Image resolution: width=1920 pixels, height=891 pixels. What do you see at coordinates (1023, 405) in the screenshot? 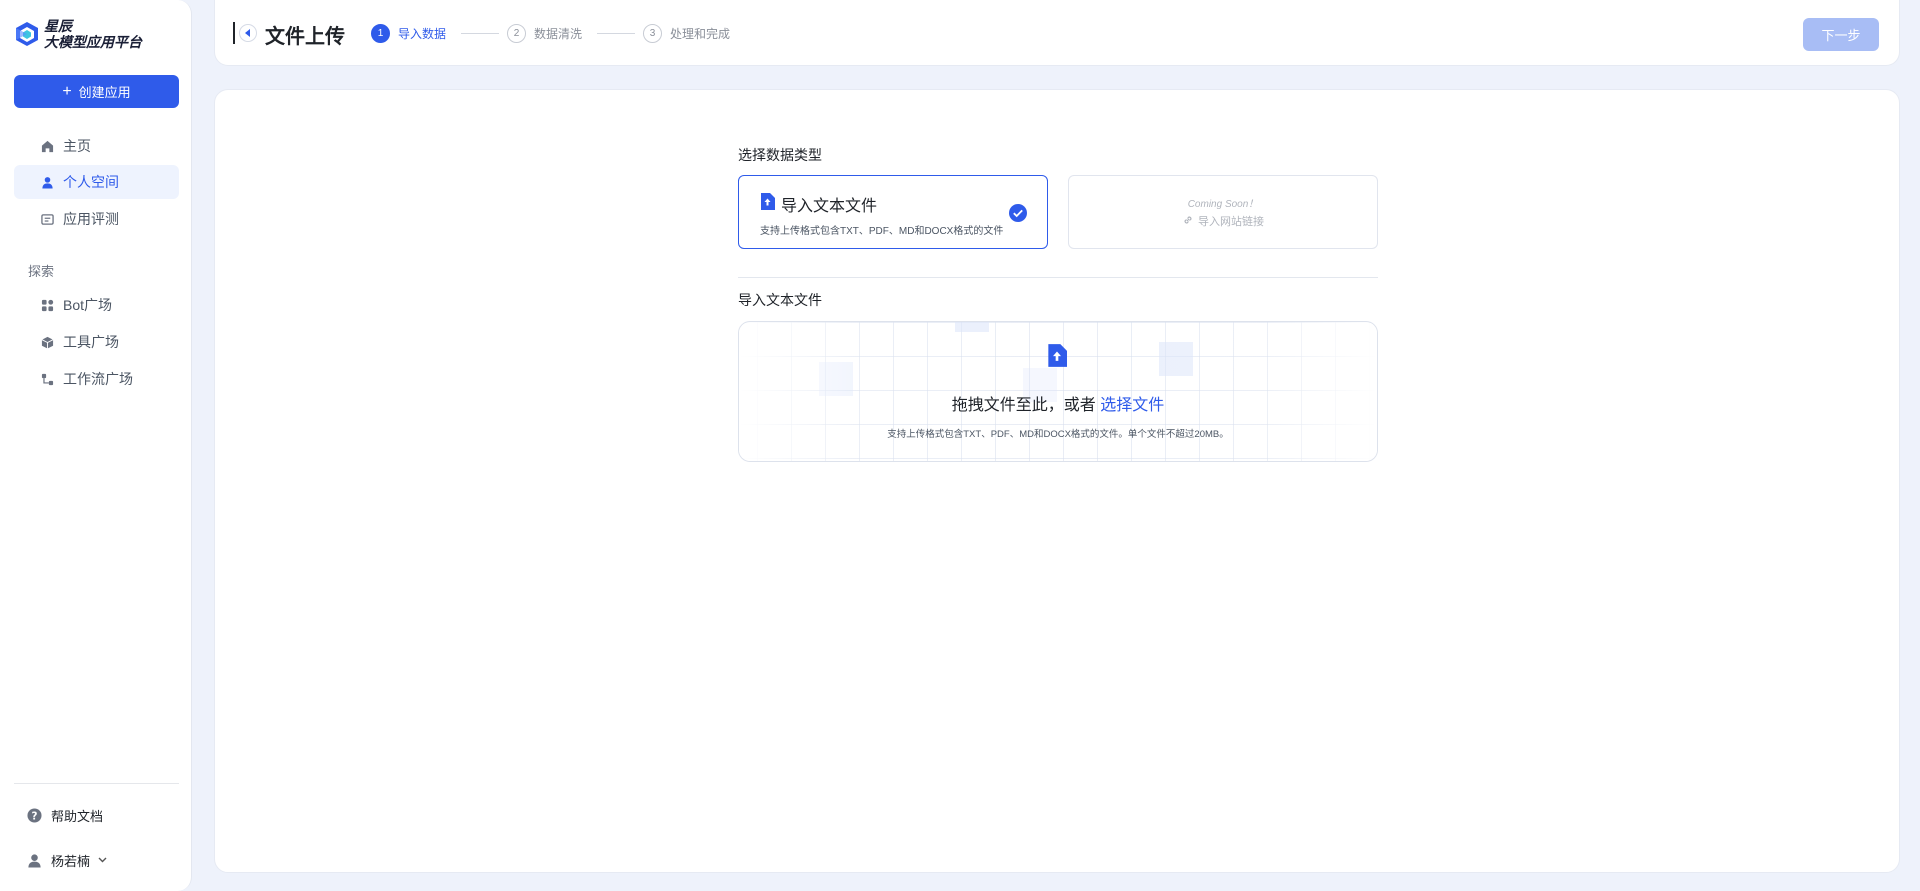
I see `dropzone-prompt-text: 拖拽文件至此，或者` at bounding box center [1023, 405].